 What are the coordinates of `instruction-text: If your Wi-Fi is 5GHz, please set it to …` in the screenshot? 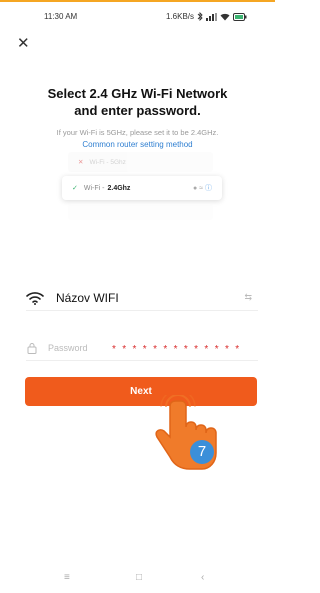 It's located at (137, 132).